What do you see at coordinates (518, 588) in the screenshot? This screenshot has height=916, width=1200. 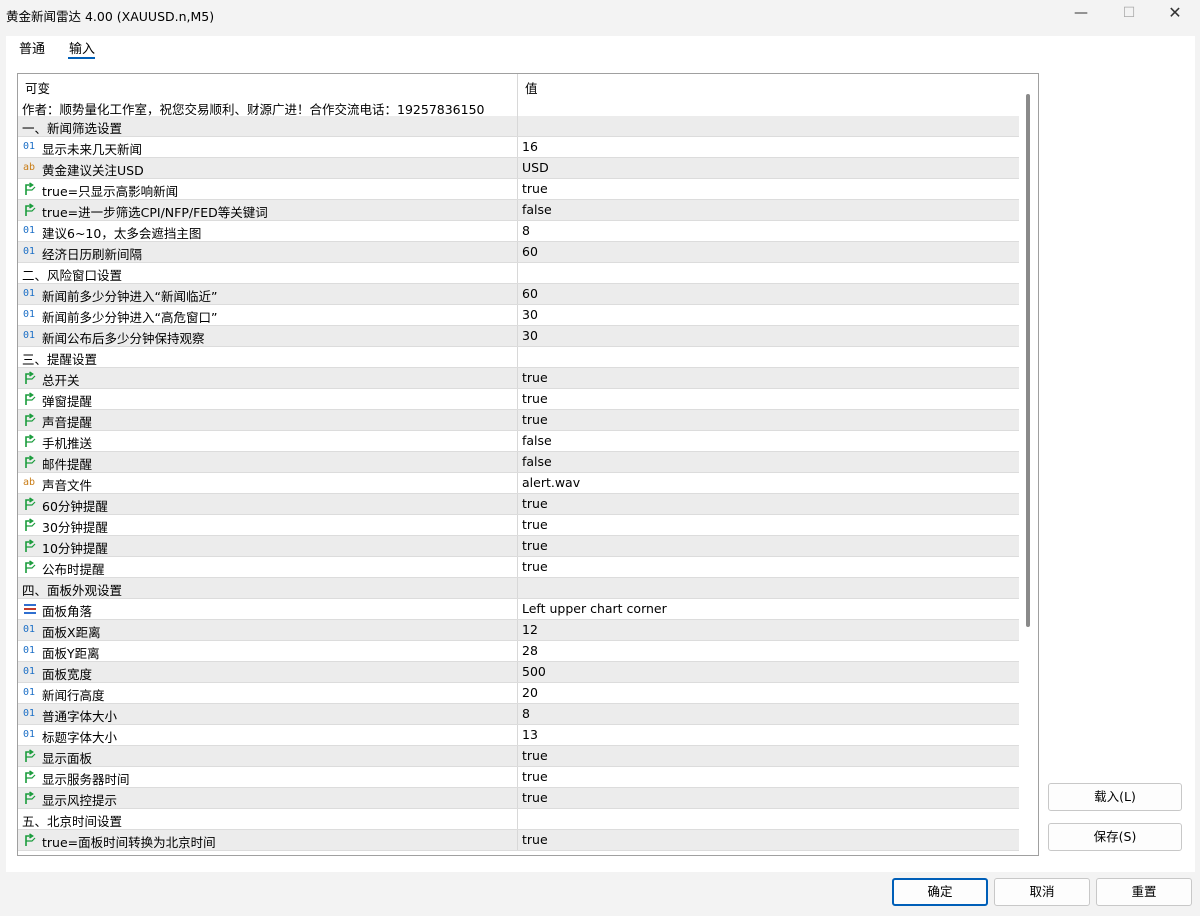 I see `section-row: 四、面板外观设置` at bounding box center [518, 588].